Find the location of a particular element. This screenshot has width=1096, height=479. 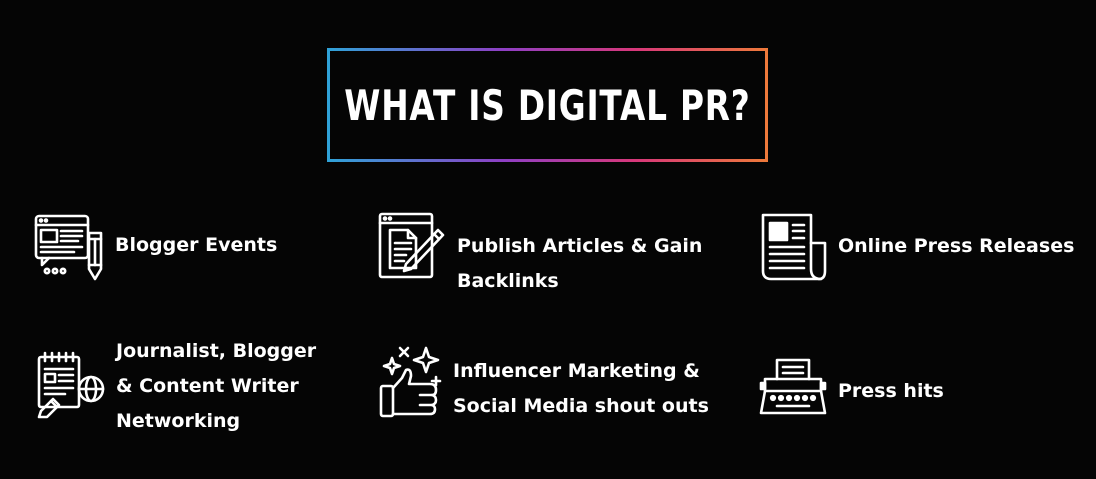

networking-icon is located at coordinates (71, 384).